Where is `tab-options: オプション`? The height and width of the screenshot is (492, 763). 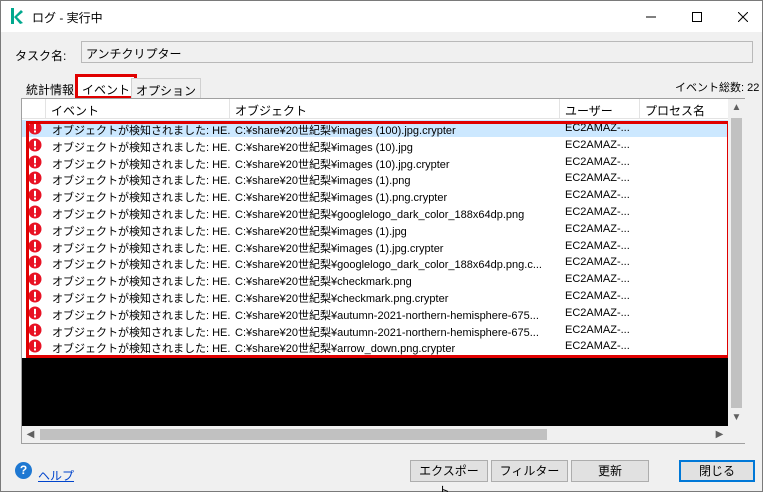
tab-options: オプション is located at coordinates (166, 88).